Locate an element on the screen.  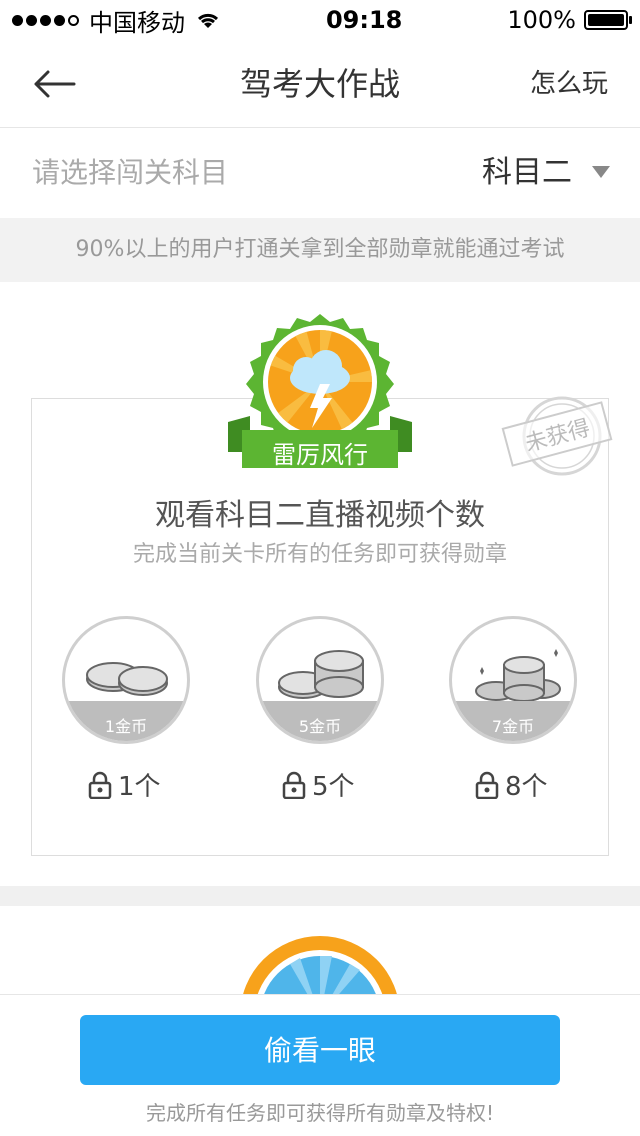
task-title: 观看科目二直播视频个数 is located at coordinates (320, 515).